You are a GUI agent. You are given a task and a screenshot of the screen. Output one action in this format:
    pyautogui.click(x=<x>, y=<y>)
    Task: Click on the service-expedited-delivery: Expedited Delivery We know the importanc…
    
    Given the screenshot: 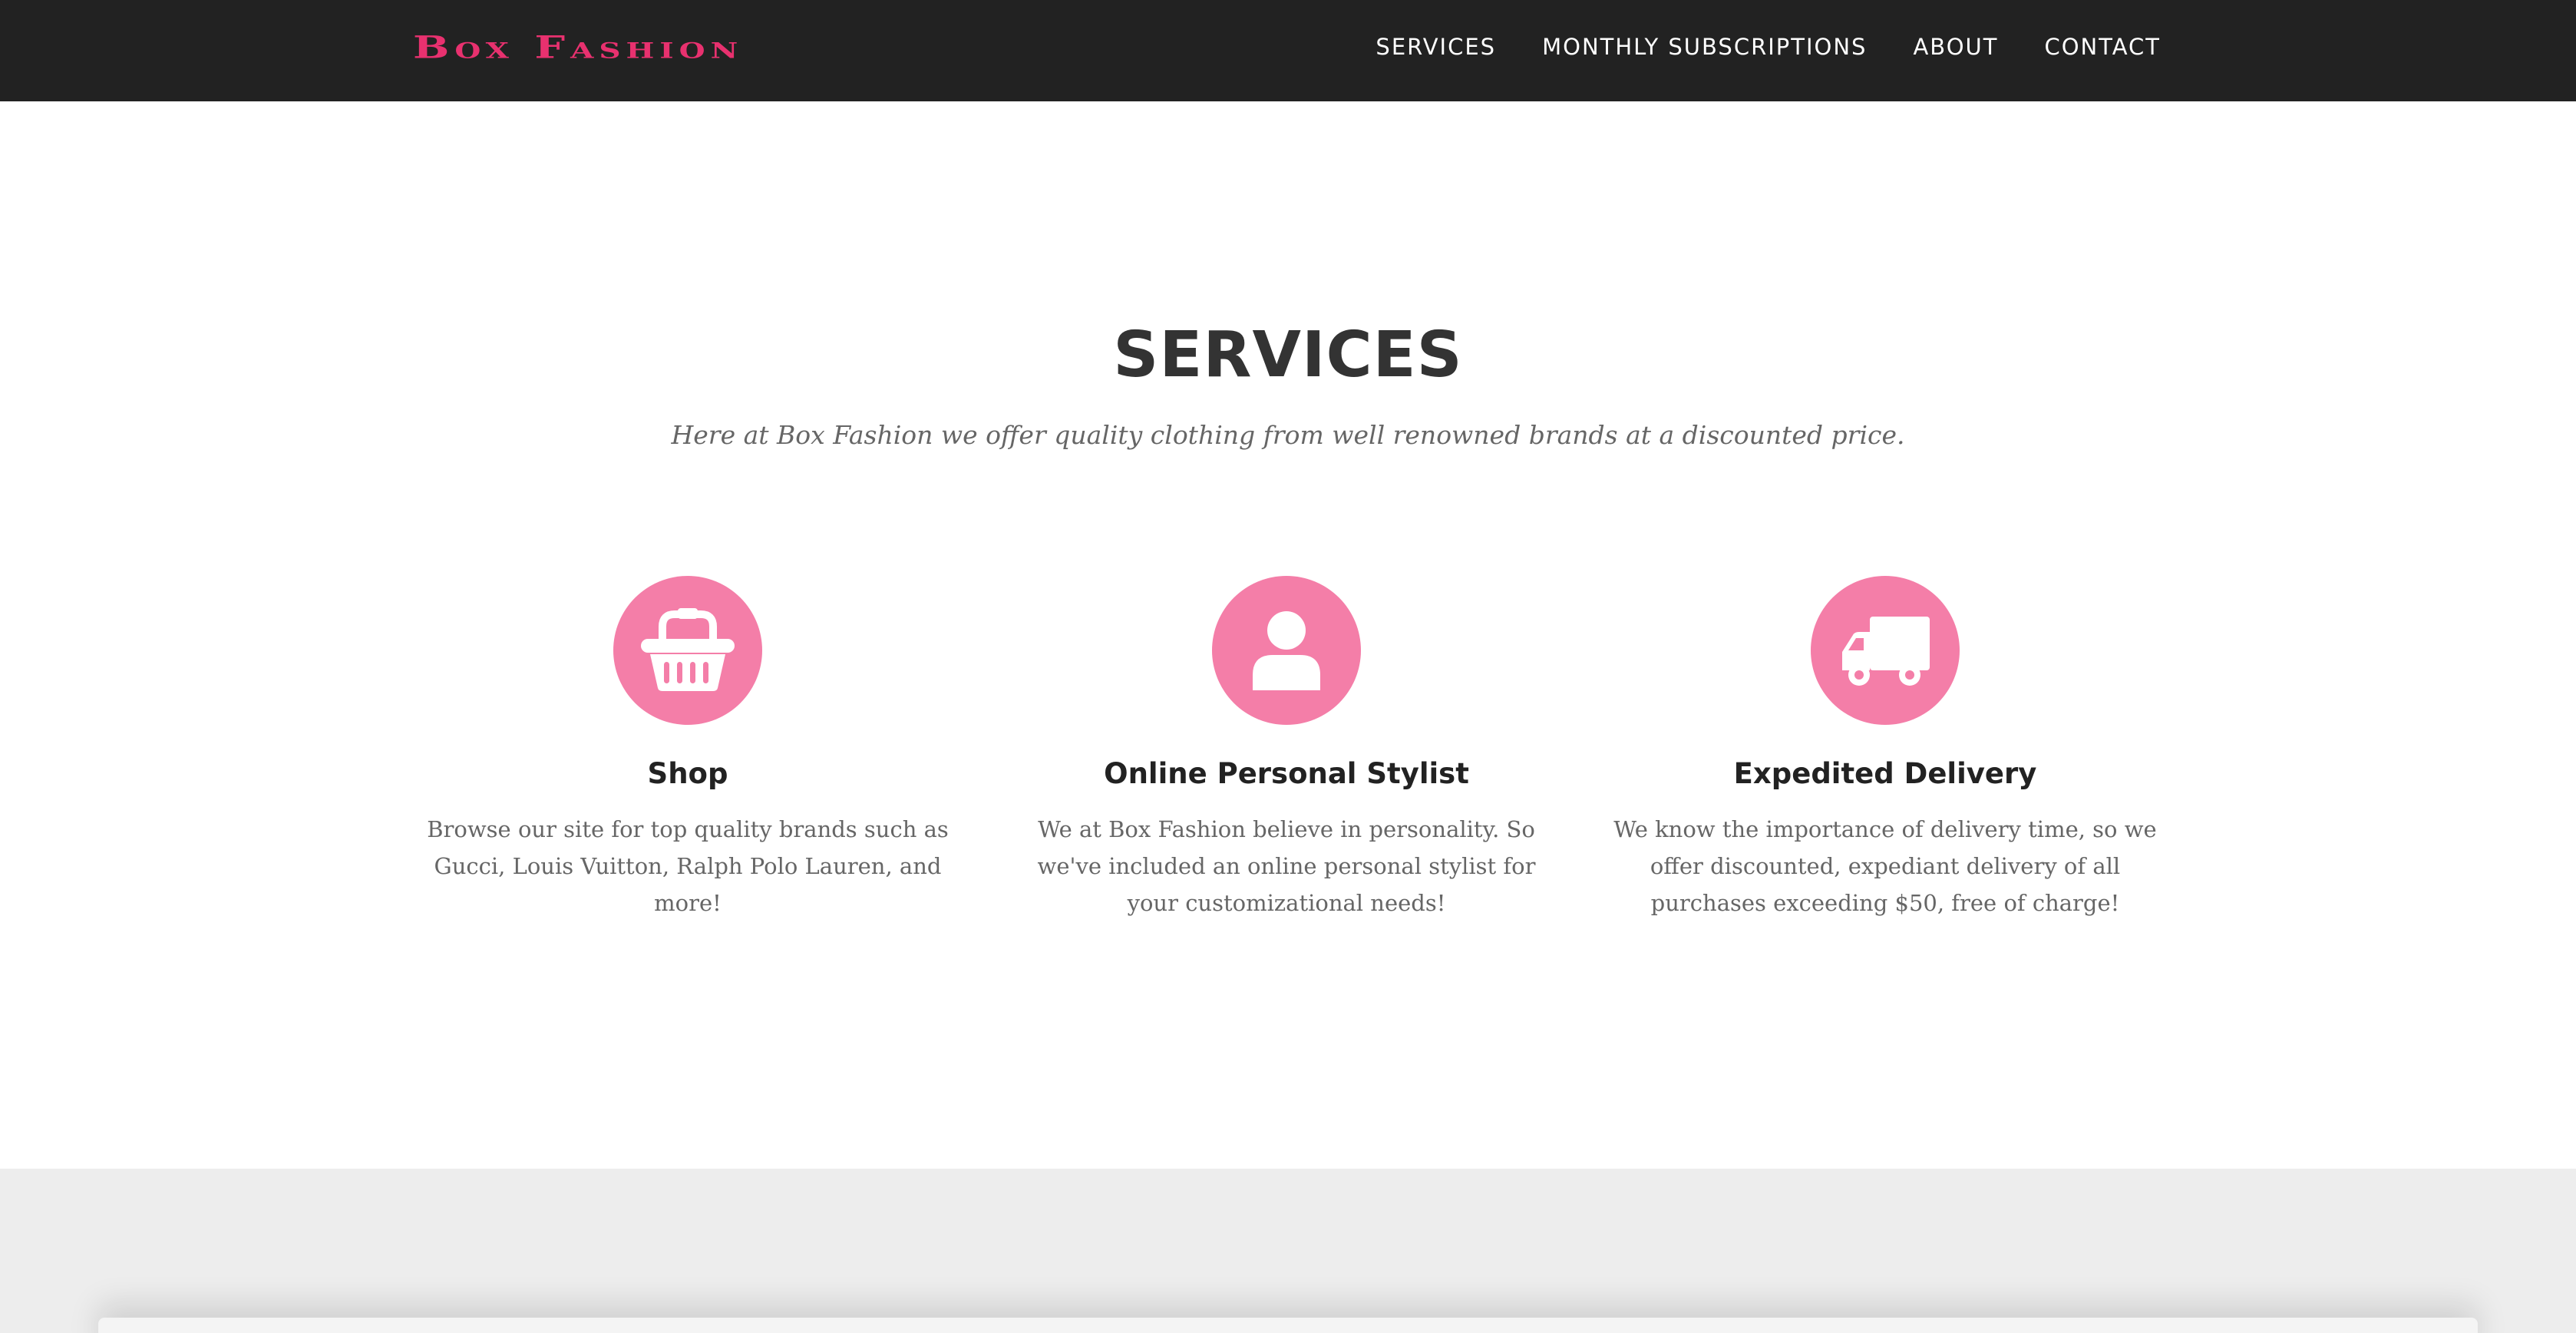 What is the action you would take?
    pyautogui.click(x=1885, y=749)
    